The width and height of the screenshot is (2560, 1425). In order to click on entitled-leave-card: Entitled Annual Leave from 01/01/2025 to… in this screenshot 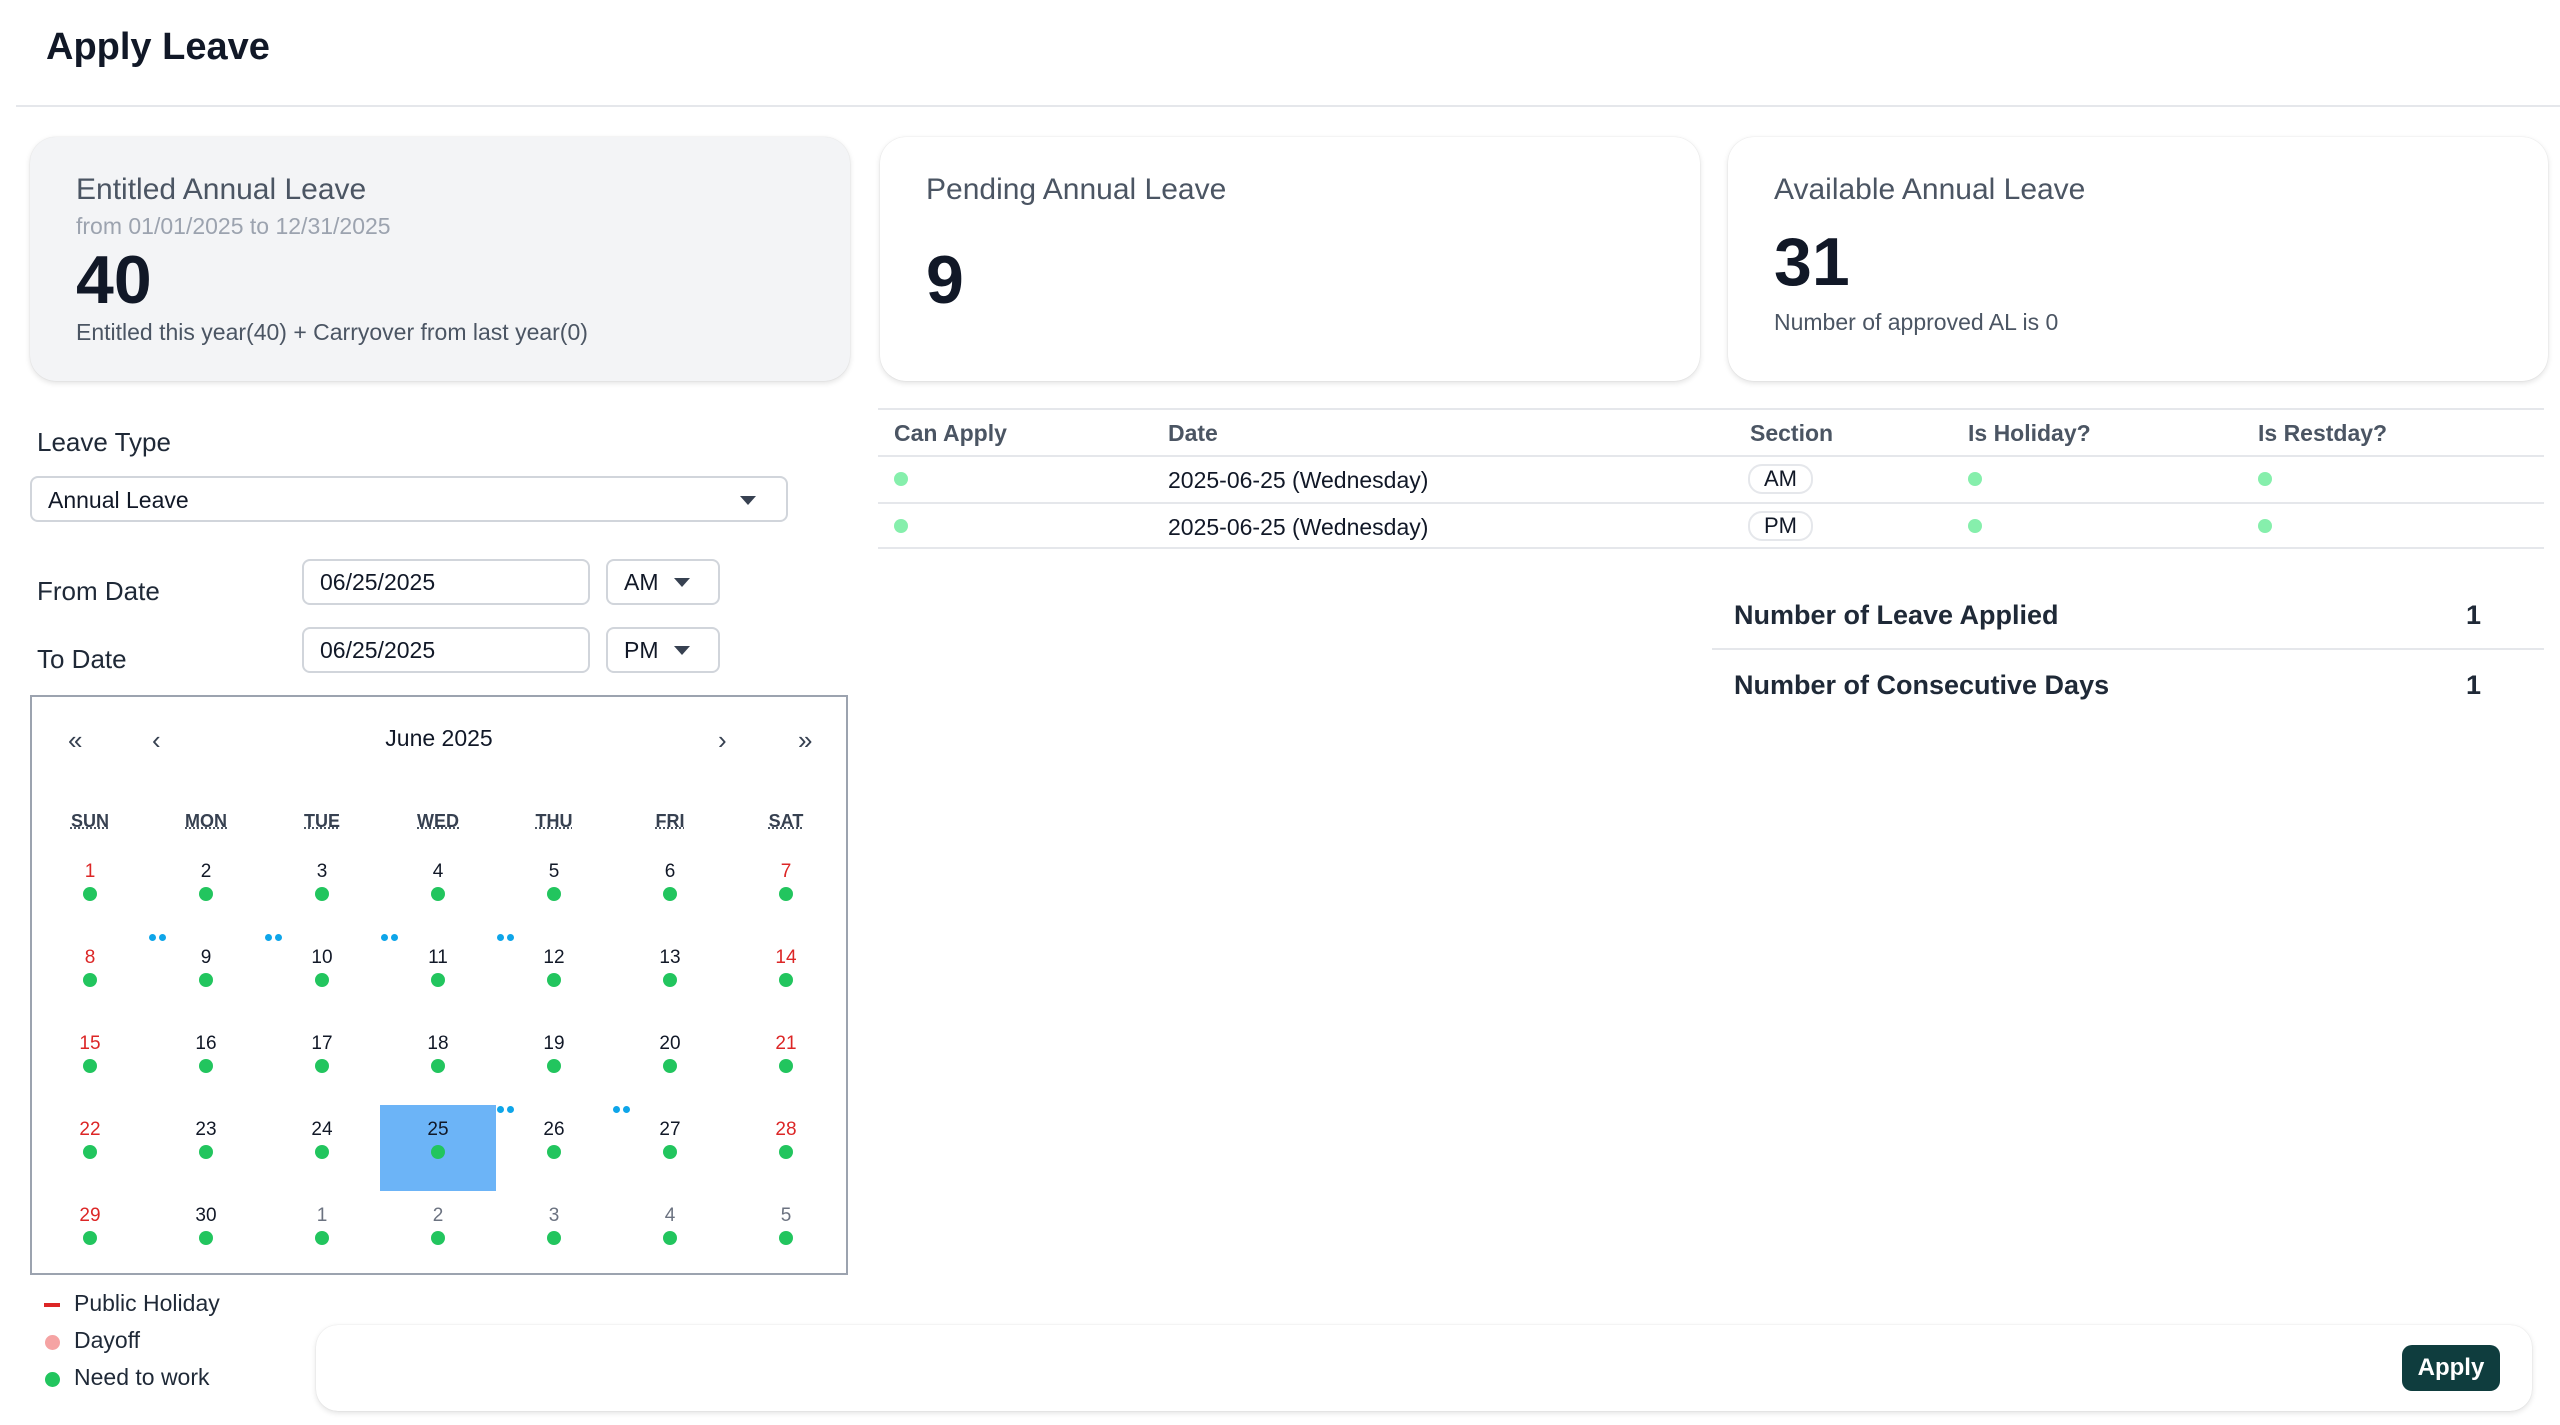, I will do `click(440, 259)`.